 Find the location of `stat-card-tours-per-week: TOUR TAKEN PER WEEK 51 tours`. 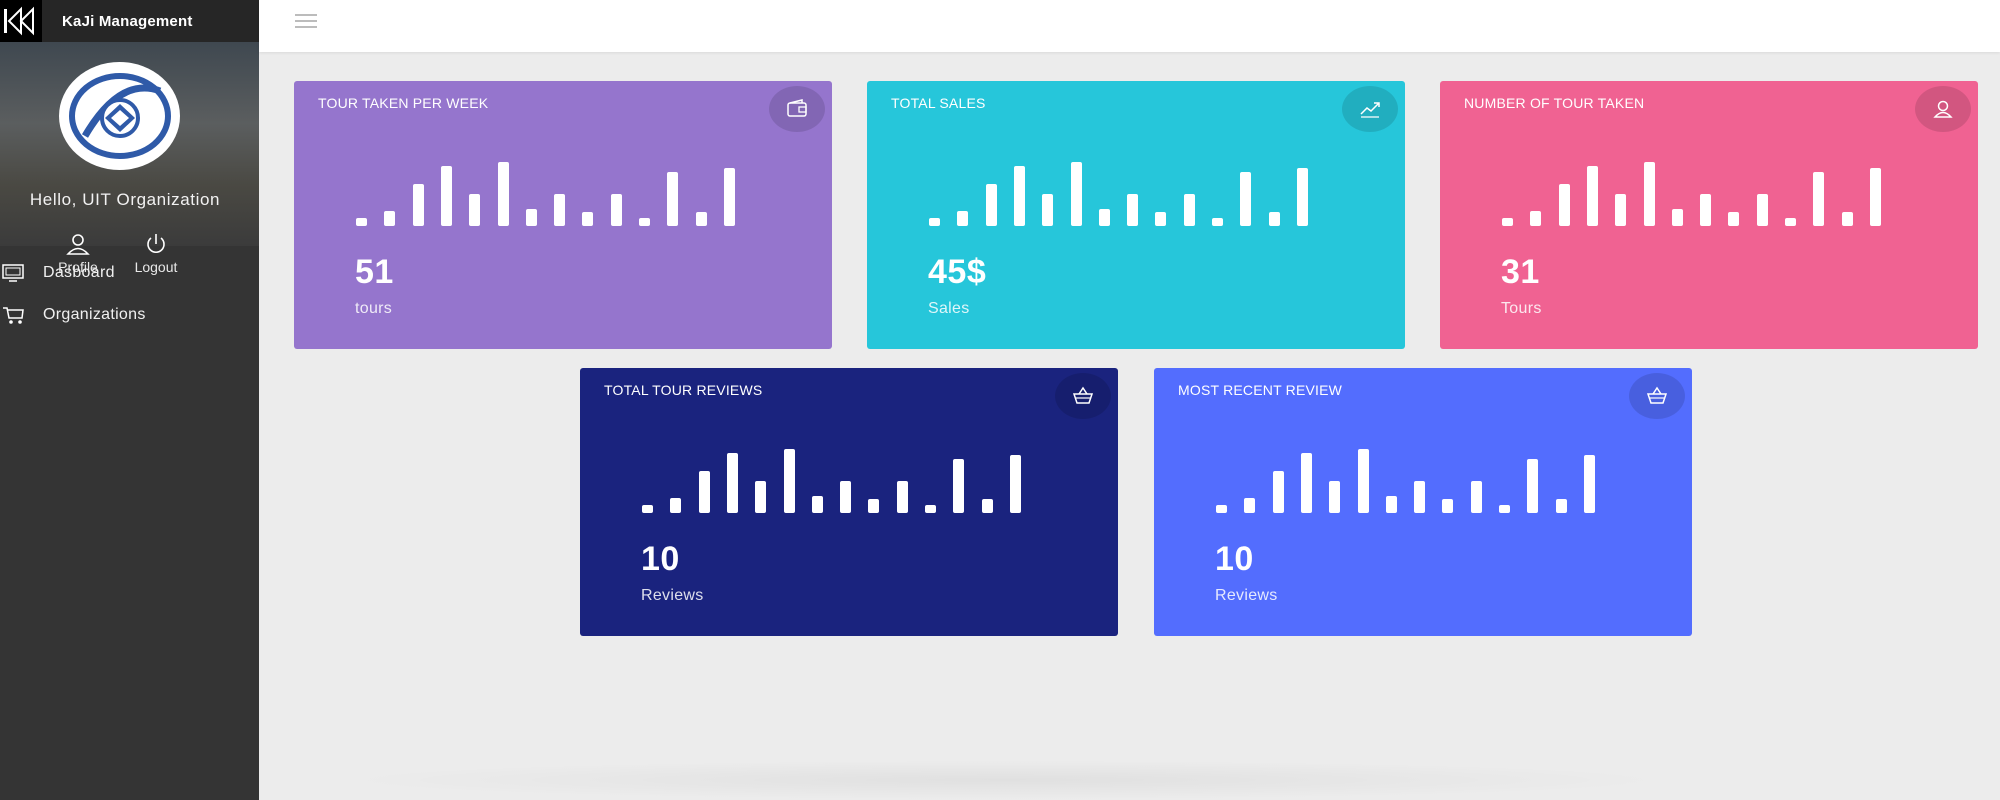

stat-card-tours-per-week: TOUR TAKEN PER WEEK 51 tours is located at coordinates (563, 215).